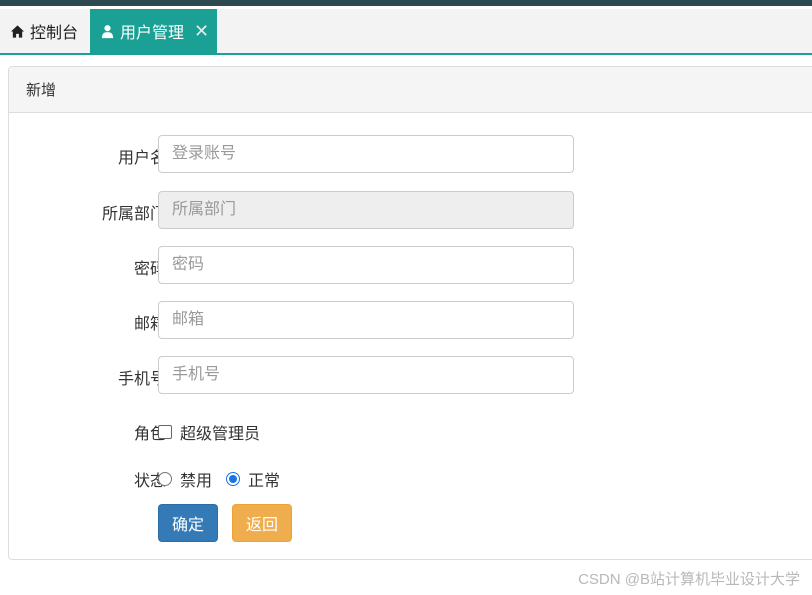  I want to click on home-icon, so click(17, 31).